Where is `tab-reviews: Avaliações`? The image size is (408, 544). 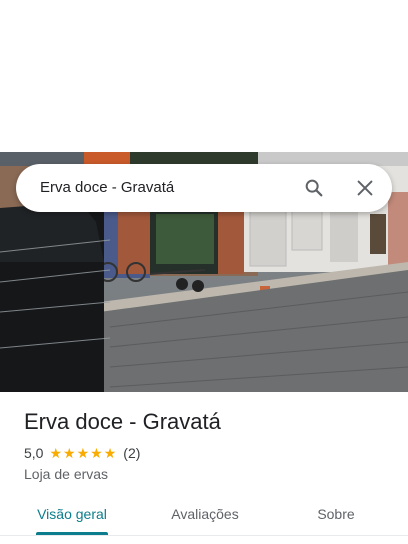
tab-reviews: Avaliações is located at coordinates (205, 516).